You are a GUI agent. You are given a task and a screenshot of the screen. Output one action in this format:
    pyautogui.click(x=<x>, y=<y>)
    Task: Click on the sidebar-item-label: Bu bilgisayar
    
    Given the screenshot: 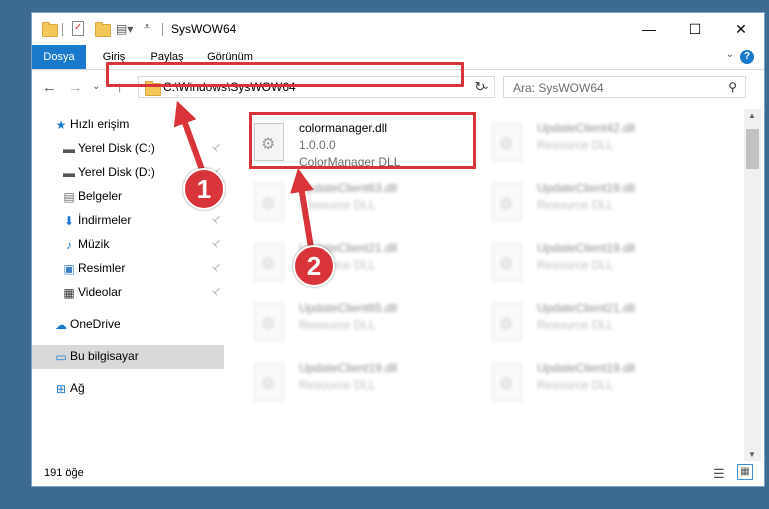 What is the action you would take?
    pyautogui.click(x=104, y=356)
    